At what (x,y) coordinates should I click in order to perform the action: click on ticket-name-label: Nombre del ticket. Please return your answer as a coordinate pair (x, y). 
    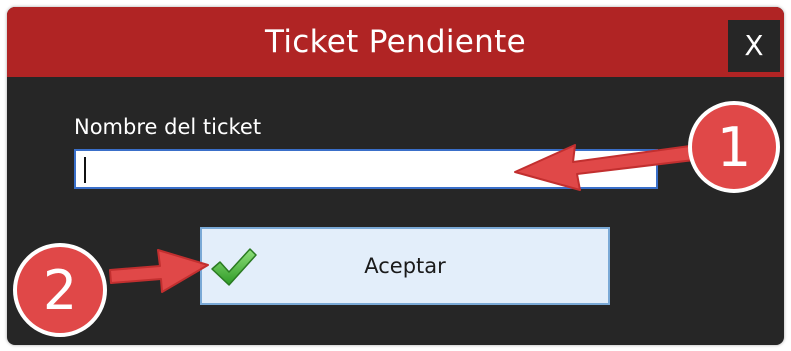
    Looking at the image, I should click on (168, 127).